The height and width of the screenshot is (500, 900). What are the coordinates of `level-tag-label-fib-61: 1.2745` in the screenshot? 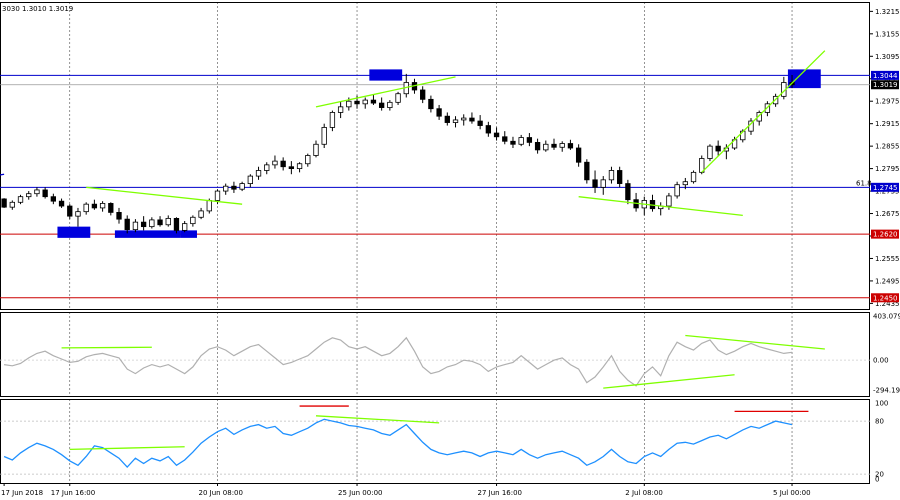 It's located at (885, 188).